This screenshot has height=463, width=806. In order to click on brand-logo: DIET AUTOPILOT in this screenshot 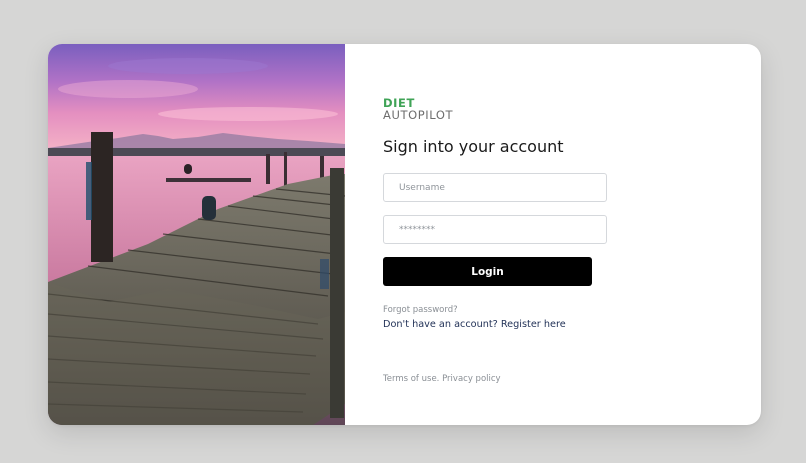, I will do `click(418, 109)`.